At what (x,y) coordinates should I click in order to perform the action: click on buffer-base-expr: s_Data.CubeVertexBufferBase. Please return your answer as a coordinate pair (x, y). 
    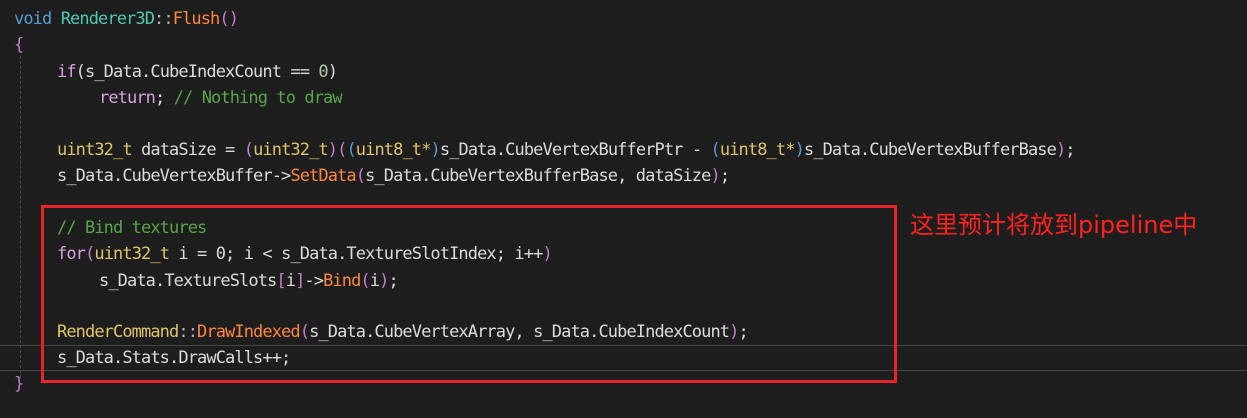
    Looking at the image, I should click on (930, 150).